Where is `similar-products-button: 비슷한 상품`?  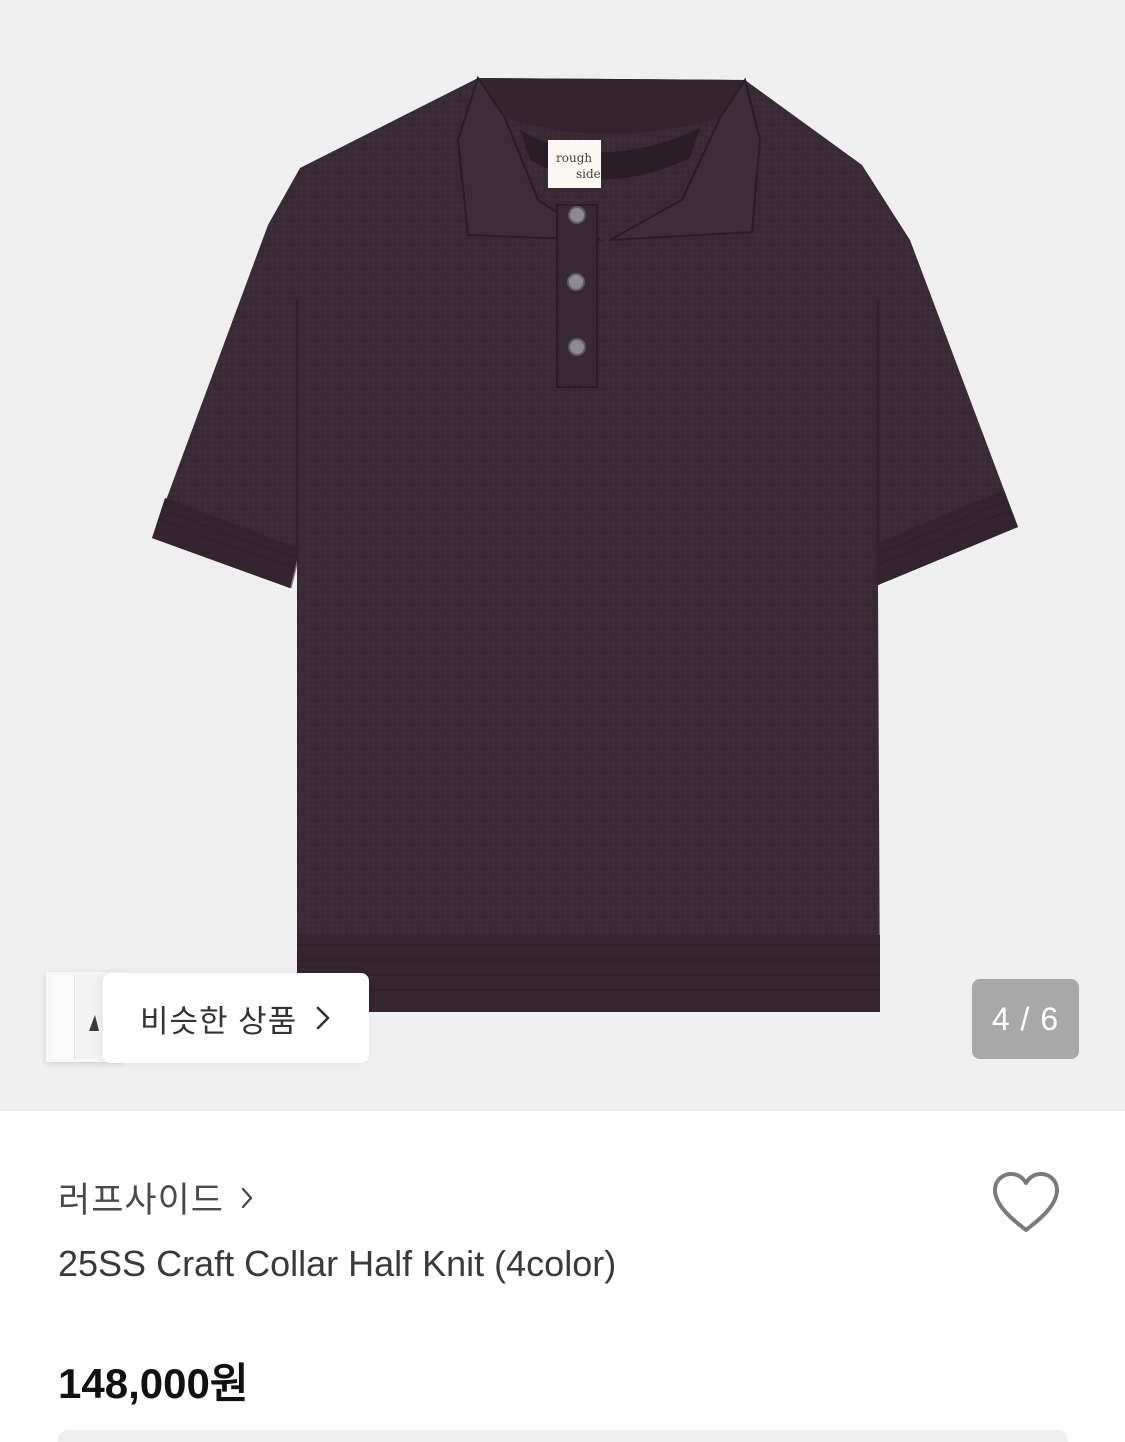 similar-products-button: 비슷한 상품 is located at coordinates (236, 1018).